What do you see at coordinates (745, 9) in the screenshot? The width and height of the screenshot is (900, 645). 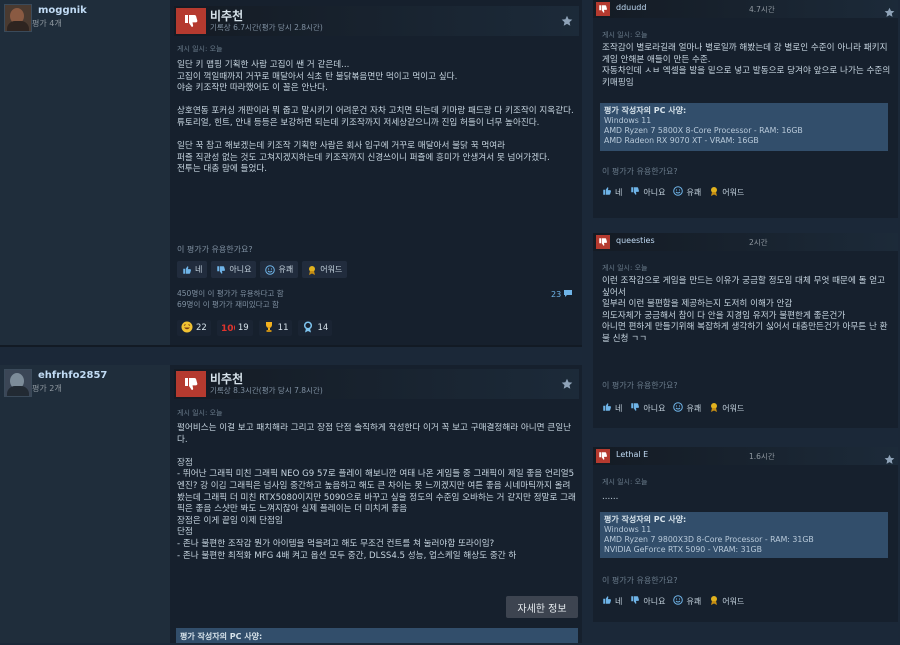 I see `review-header: dduudd 4.7시간` at bounding box center [745, 9].